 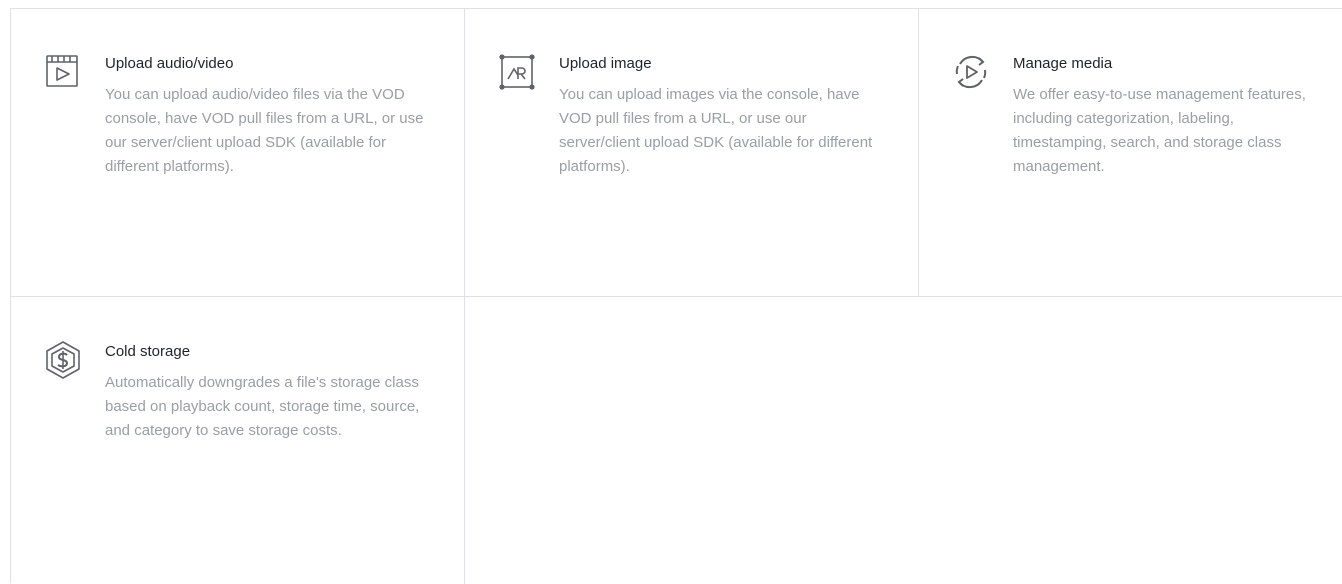 What do you see at coordinates (169, 63) in the screenshot?
I see `feature-title: Upload audio/video` at bounding box center [169, 63].